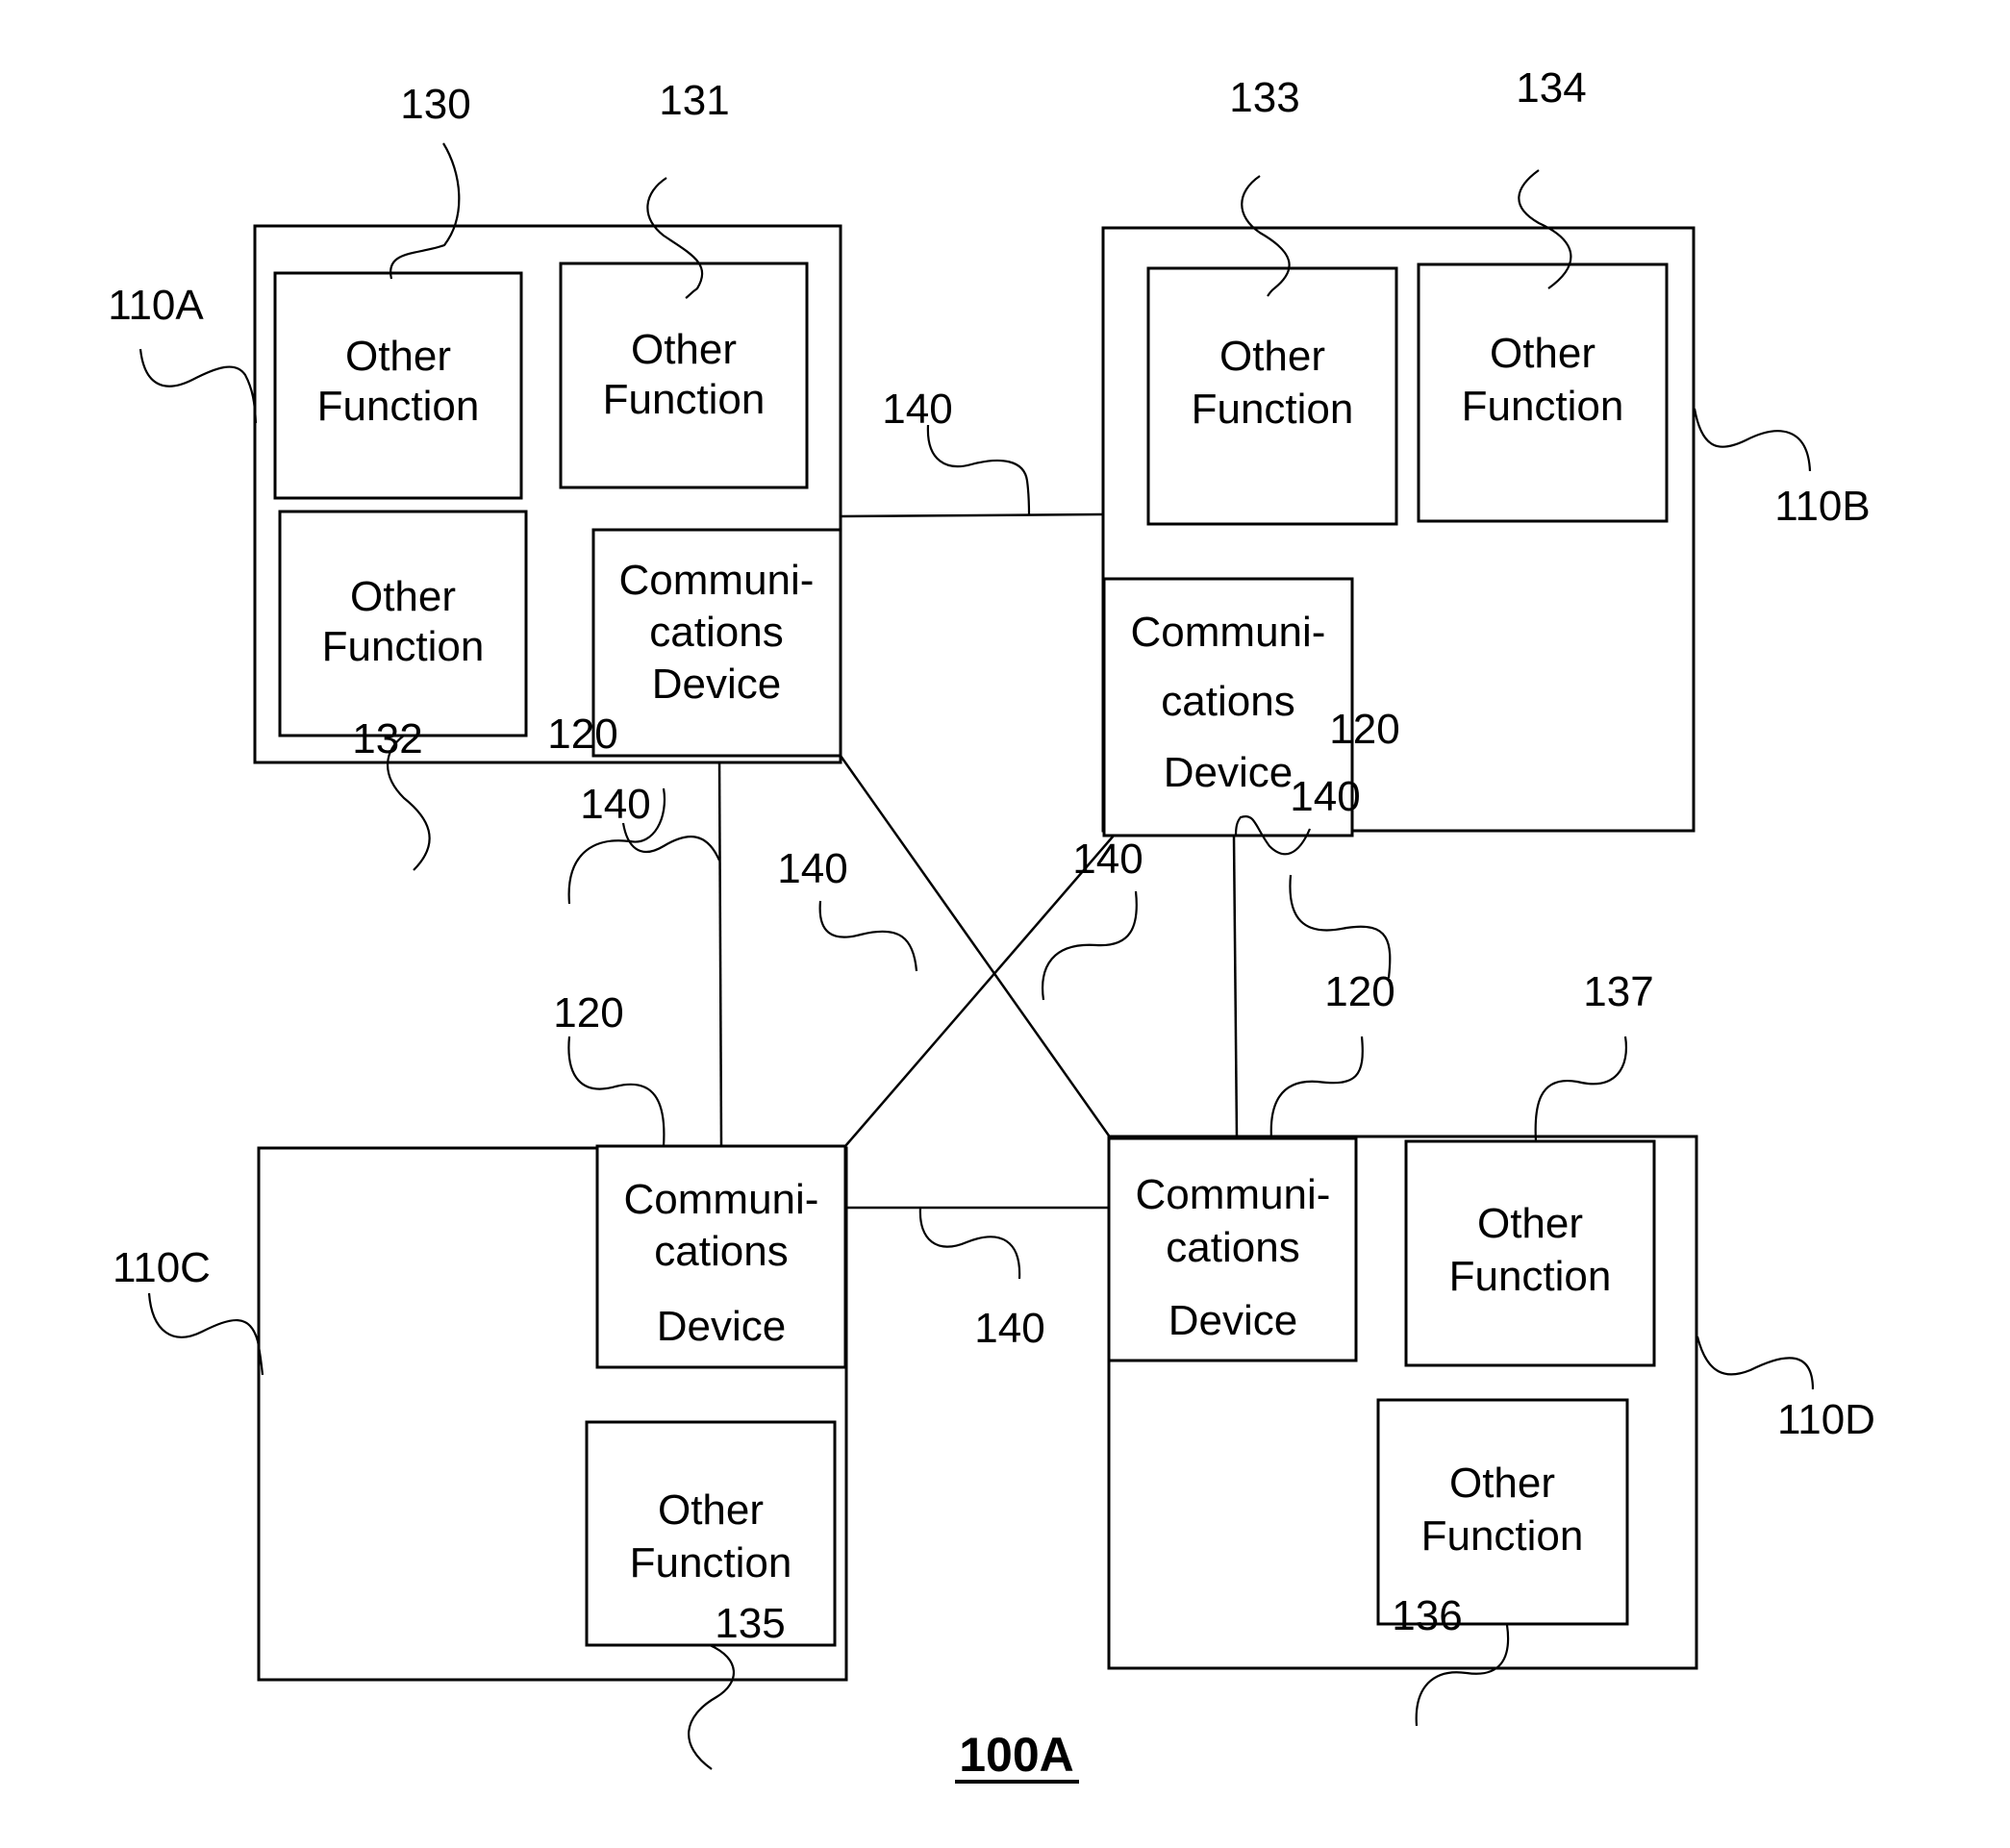 The image size is (2010, 1848). I want to click on comm-110C-line2: cations, so click(721, 1251).